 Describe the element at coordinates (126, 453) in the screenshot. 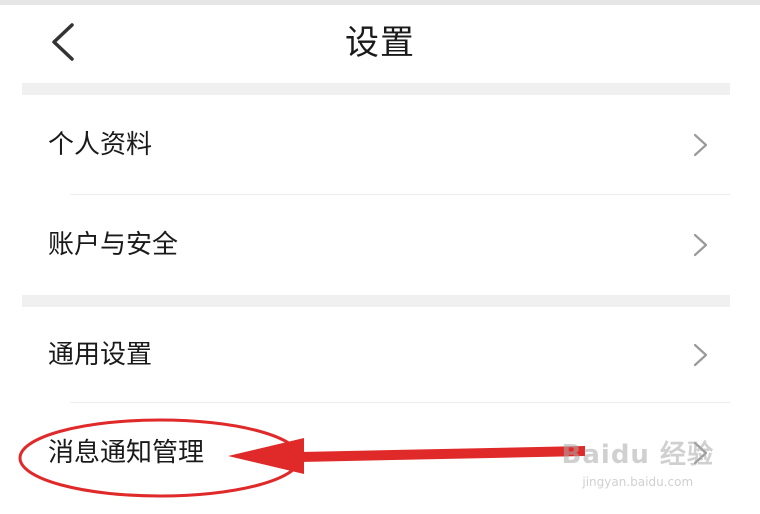

I see `row-label: 消息通知管理` at that location.